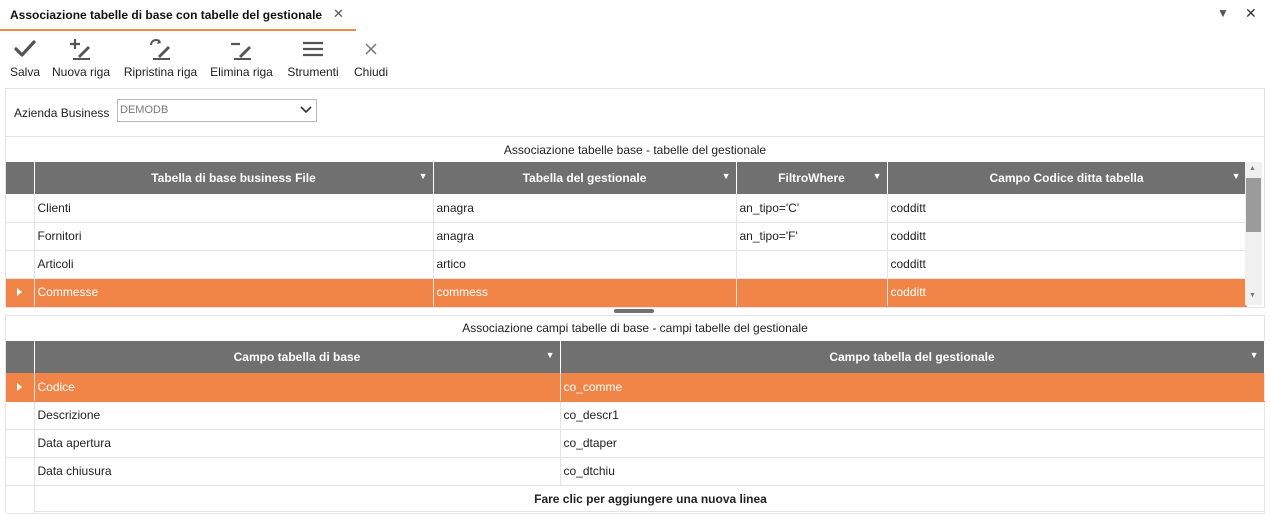 The width and height of the screenshot is (1270, 514). What do you see at coordinates (240, 51) in the screenshot?
I see `delete-row-icon` at bounding box center [240, 51].